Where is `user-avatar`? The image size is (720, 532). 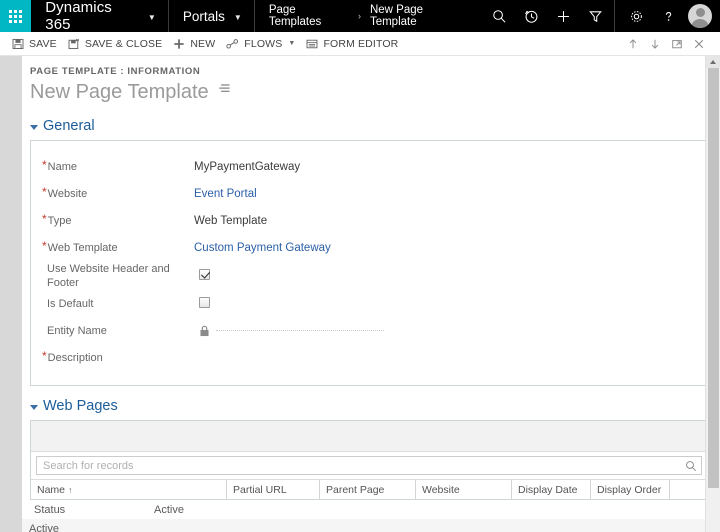 user-avatar is located at coordinates (700, 16).